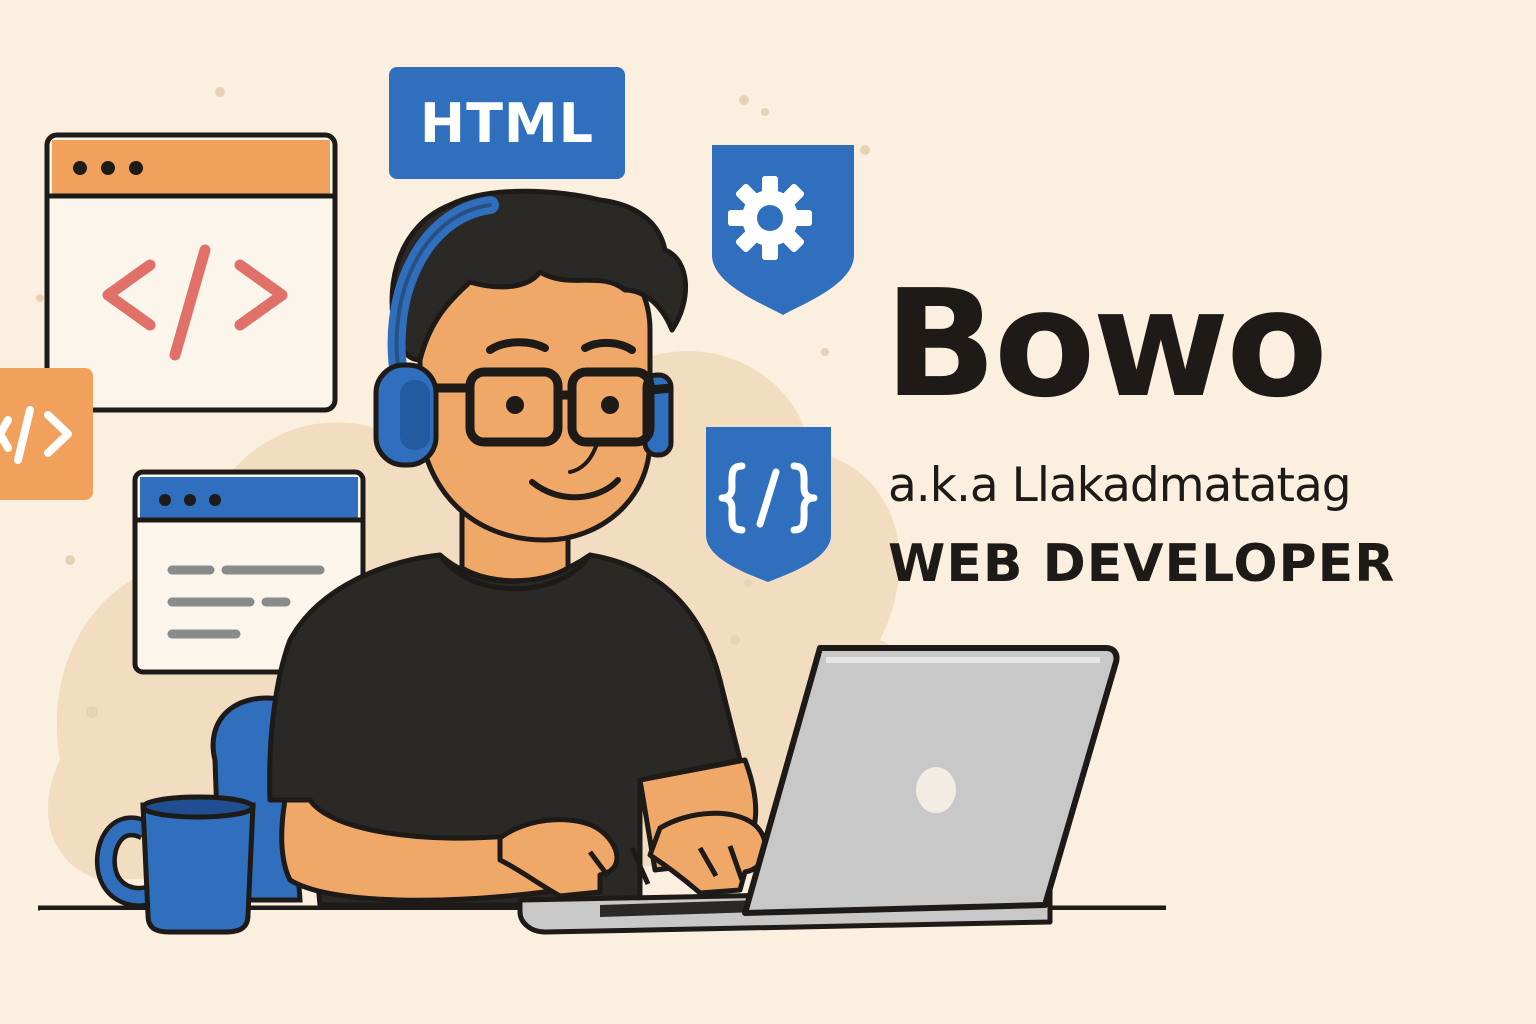 This screenshot has height=1024, width=1536. I want to click on braces-shield, so click(768, 504).